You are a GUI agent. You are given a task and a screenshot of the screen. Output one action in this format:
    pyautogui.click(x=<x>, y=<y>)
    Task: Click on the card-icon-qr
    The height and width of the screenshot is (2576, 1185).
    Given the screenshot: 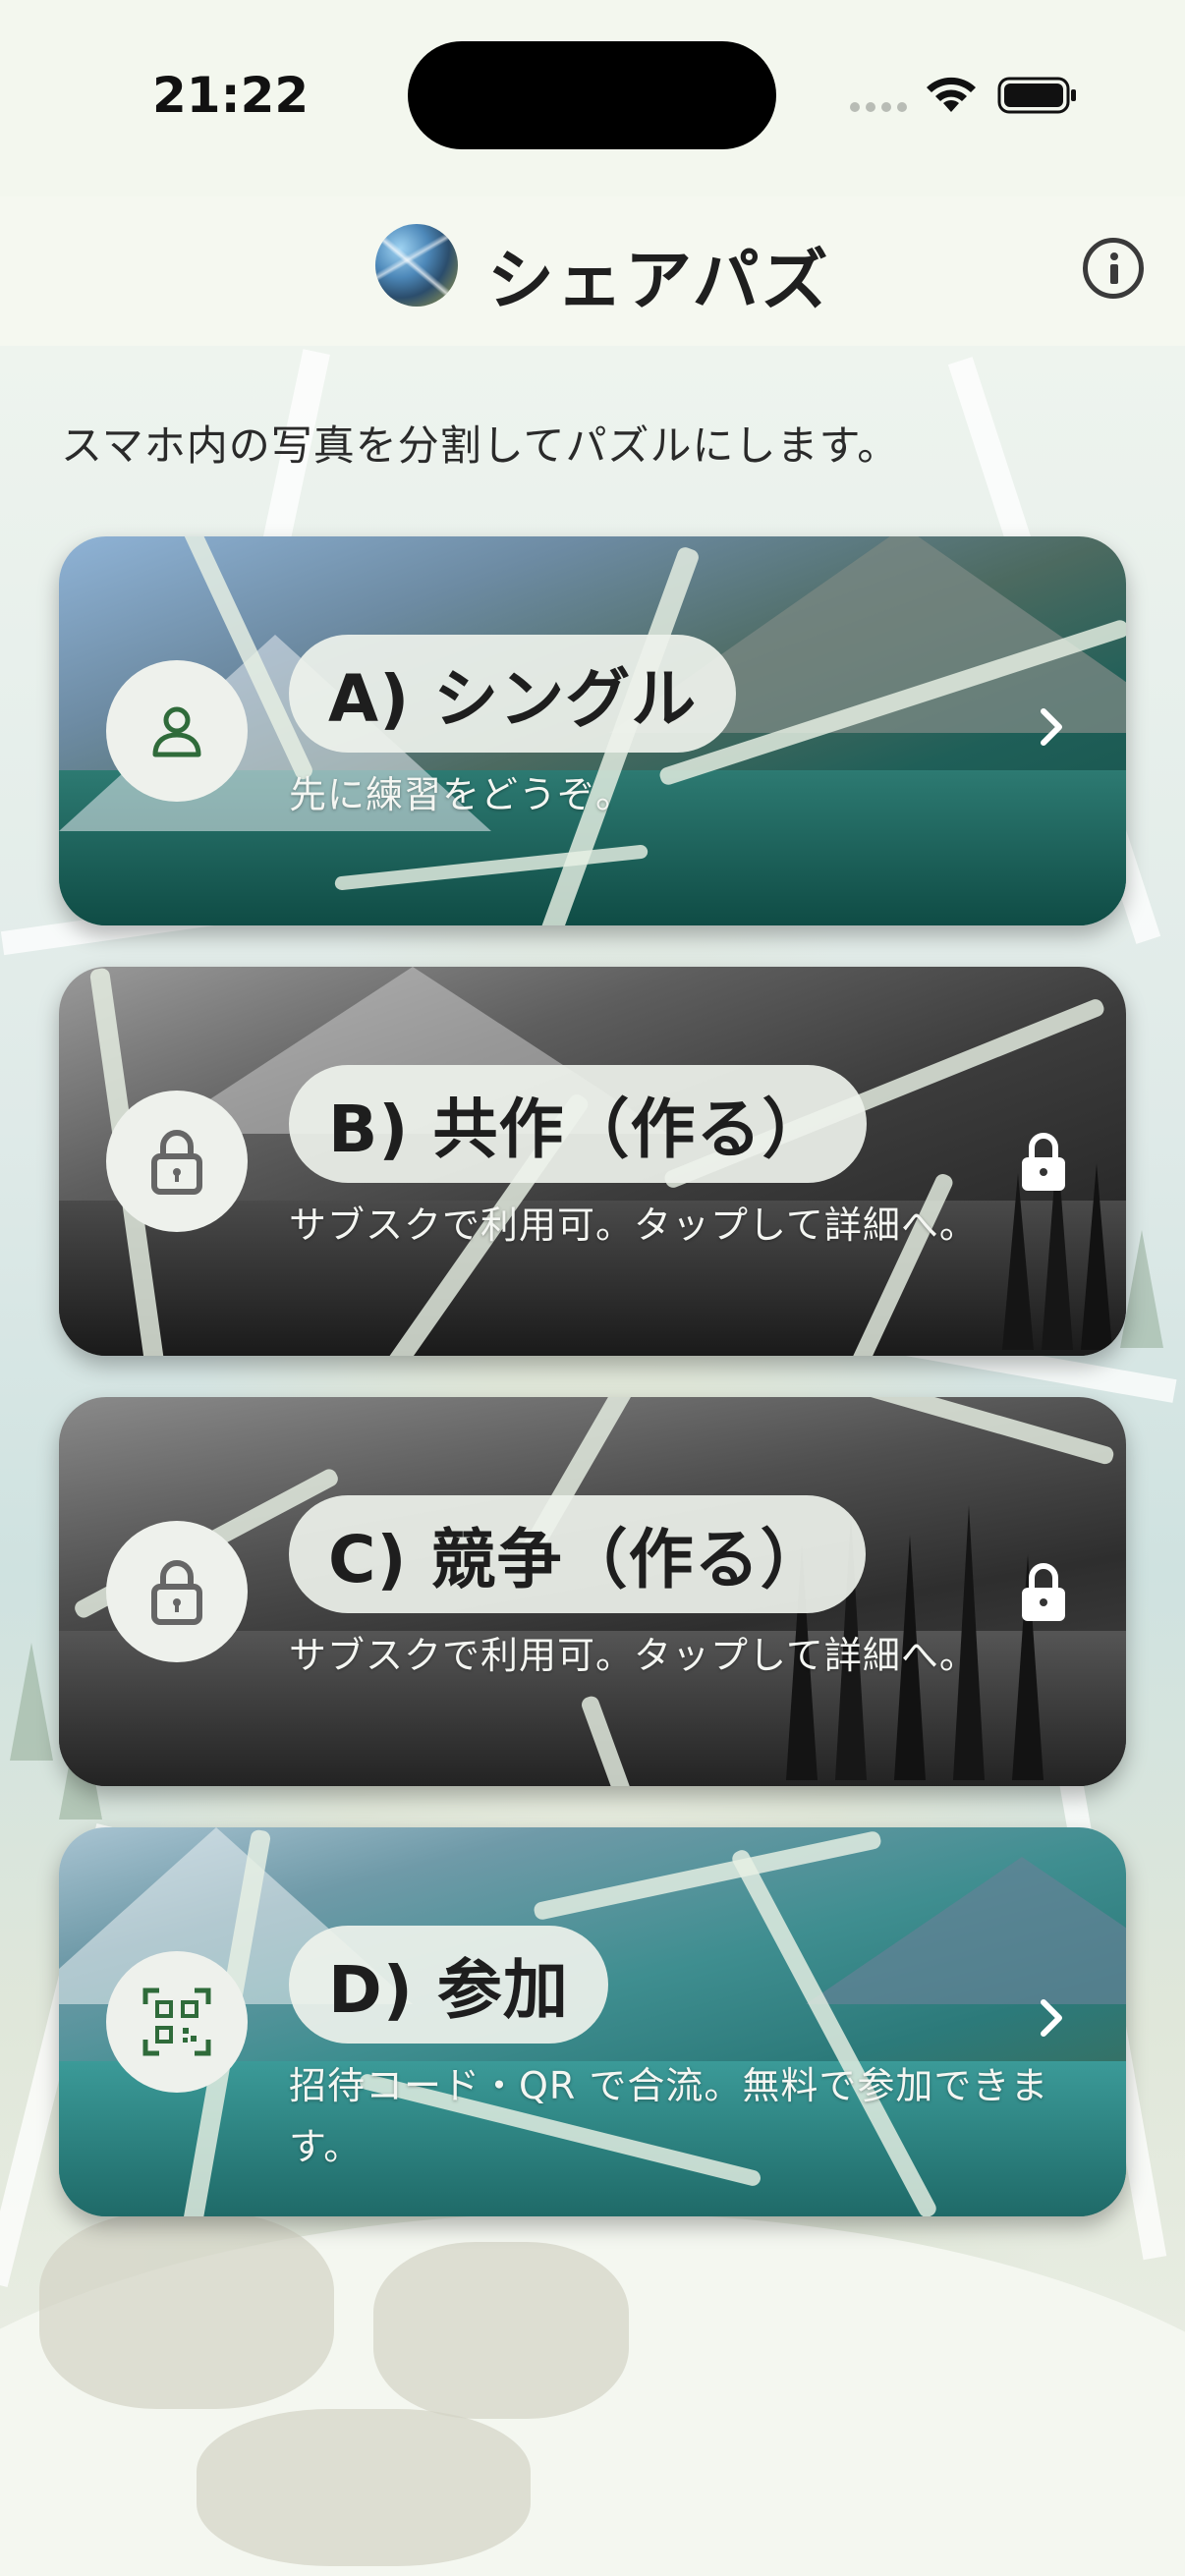 What is the action you would take?
    pyautogui.click(x=177, y=2022)
    